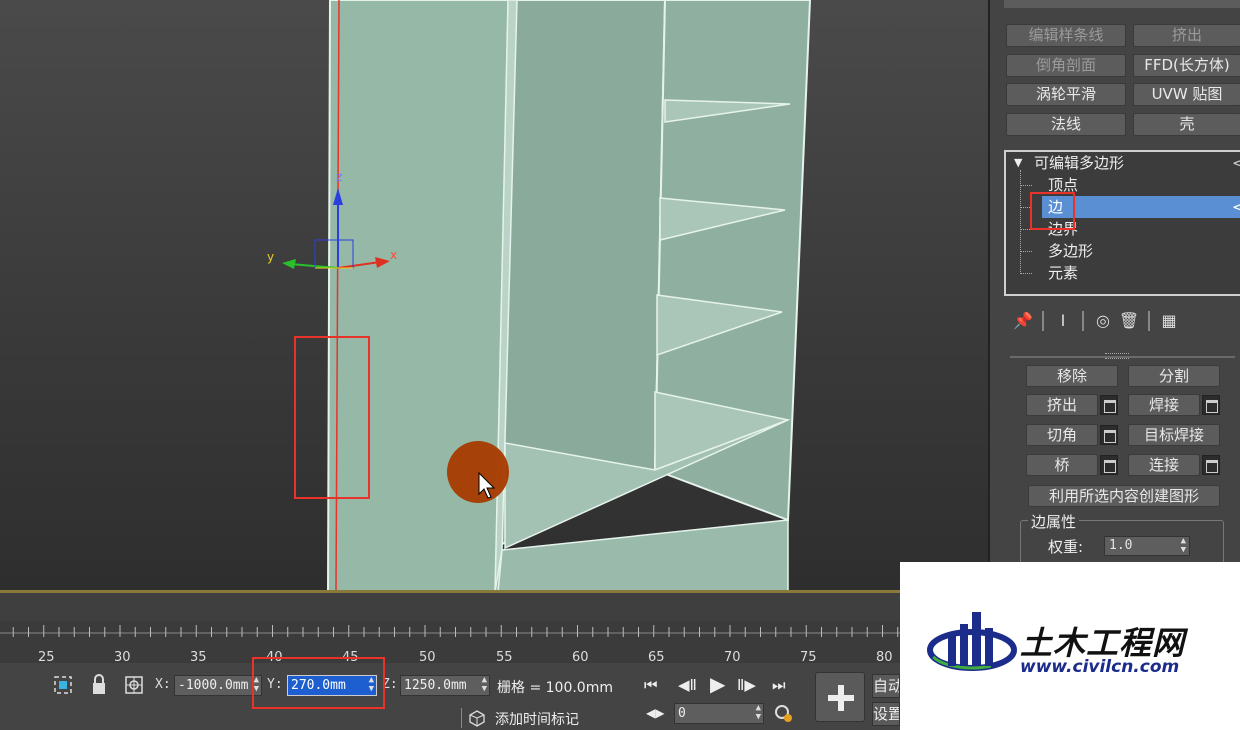  What do you see at coordinates (1169, 321) in the screenshot?
I see `configure-modifier-sets-icon: ▦` at bounding box center [1169, 321].